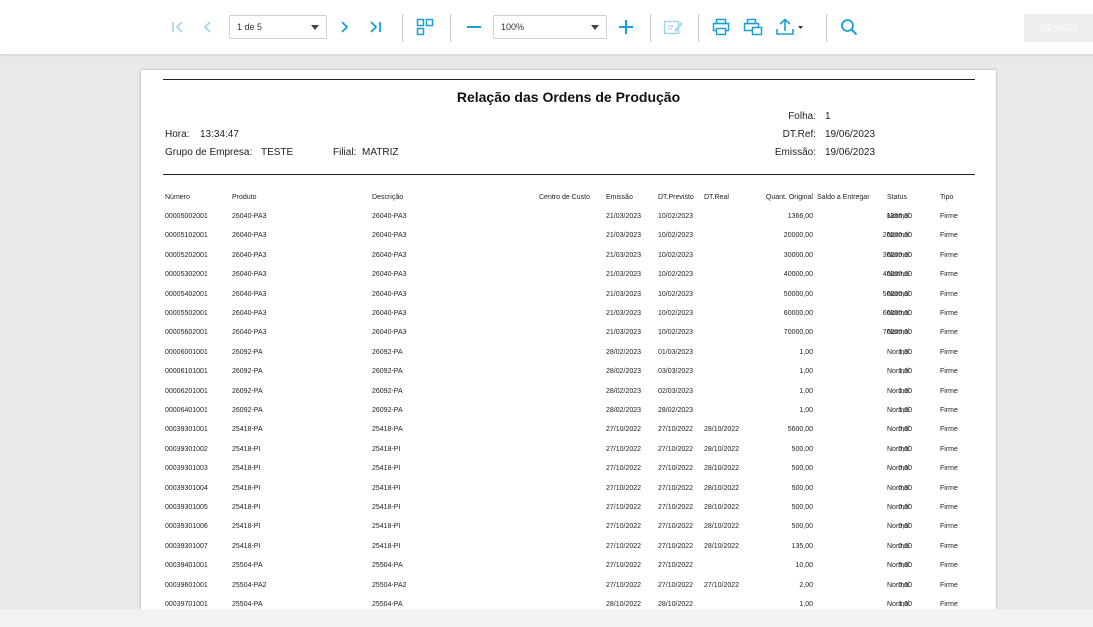  I want to click on next-page-button, so click(344, 27).